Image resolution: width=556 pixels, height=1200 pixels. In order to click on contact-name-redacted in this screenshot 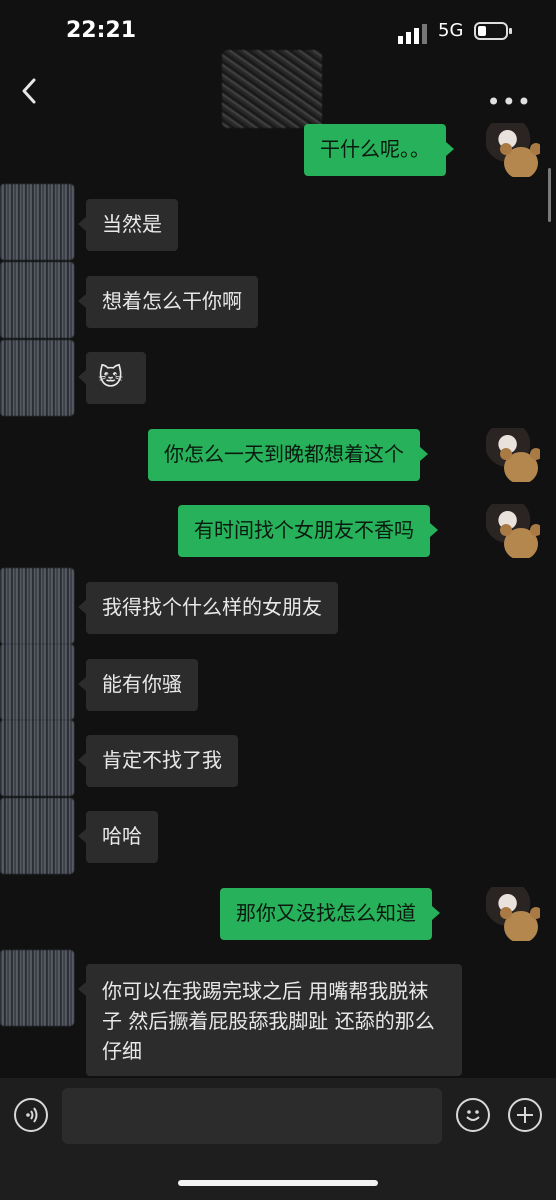, I will do `click(272, 89)`.